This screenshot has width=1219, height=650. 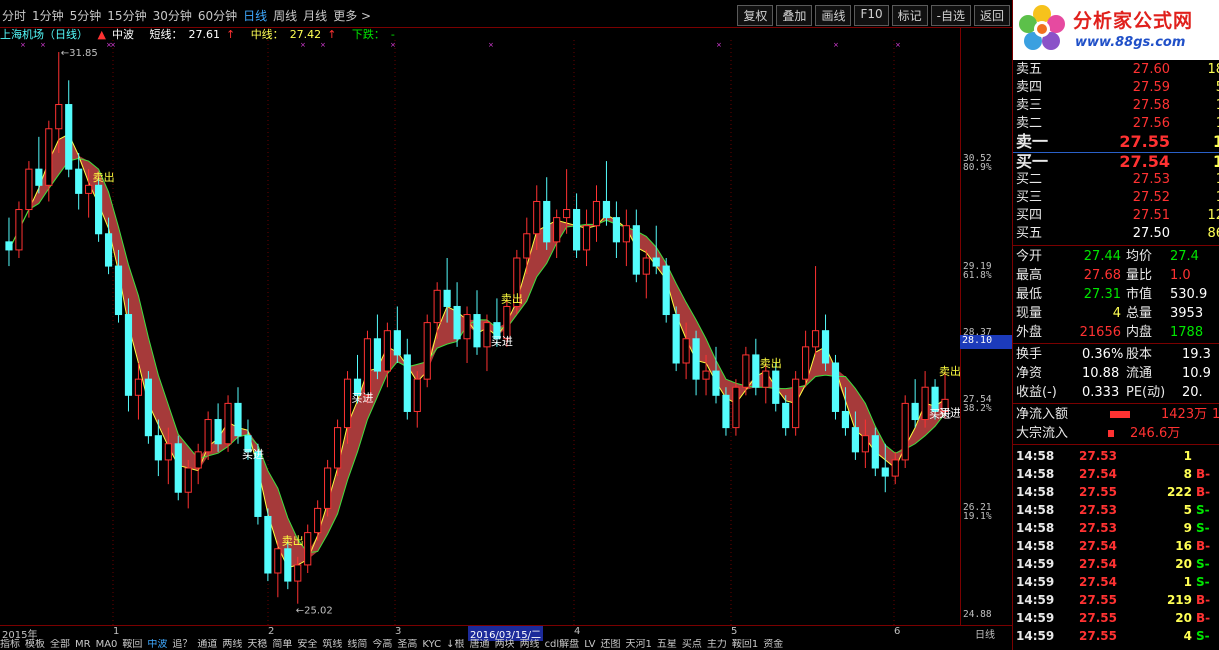 I want to click on indicator-tab: 简单, so click(x=282, y=644).